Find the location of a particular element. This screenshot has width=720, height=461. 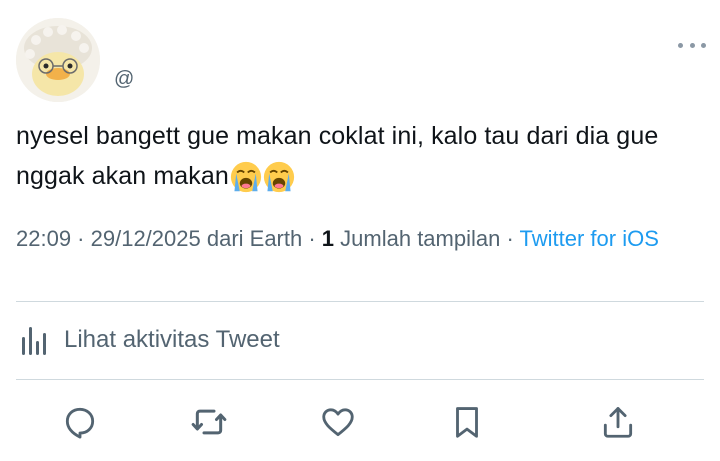

views-count: 1 is located at coordinates (328, 238).